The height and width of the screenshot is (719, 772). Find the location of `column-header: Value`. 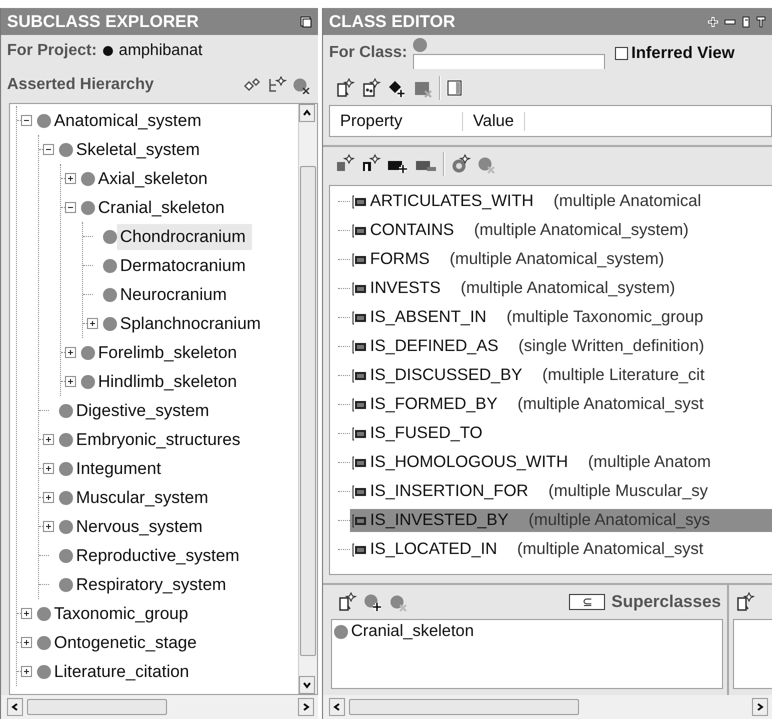

column-header: Value is located at coordinates (494, 121).